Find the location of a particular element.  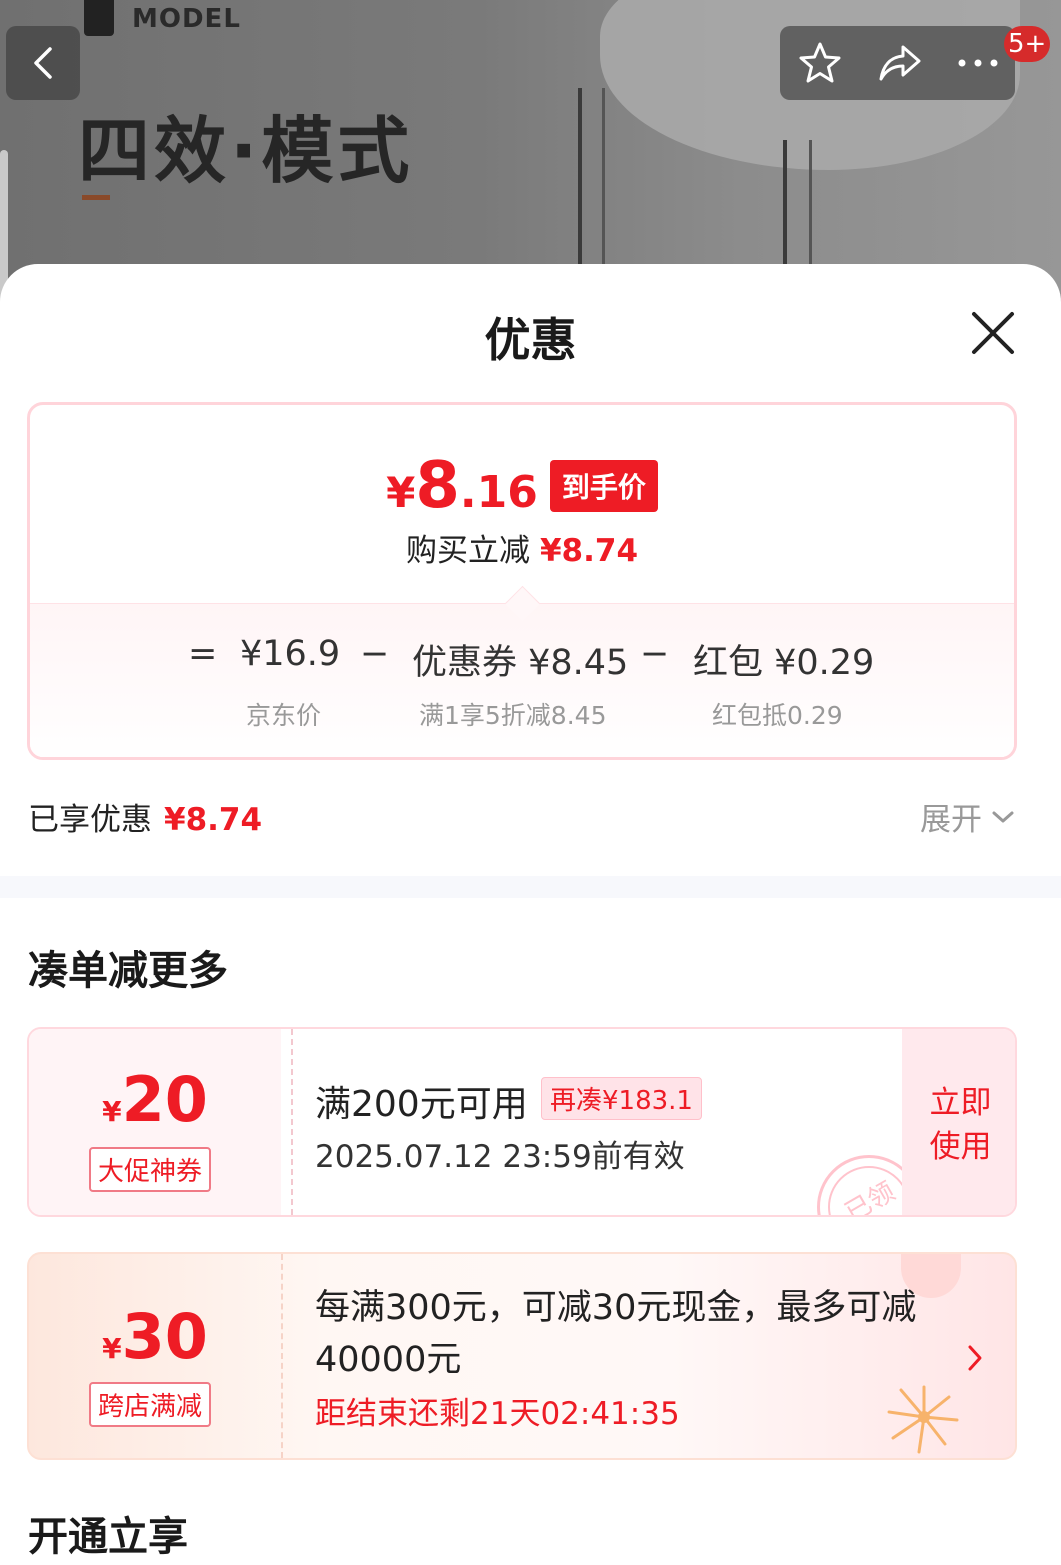

section-title: 凑单减更多 is located at coordinates (128, 971).